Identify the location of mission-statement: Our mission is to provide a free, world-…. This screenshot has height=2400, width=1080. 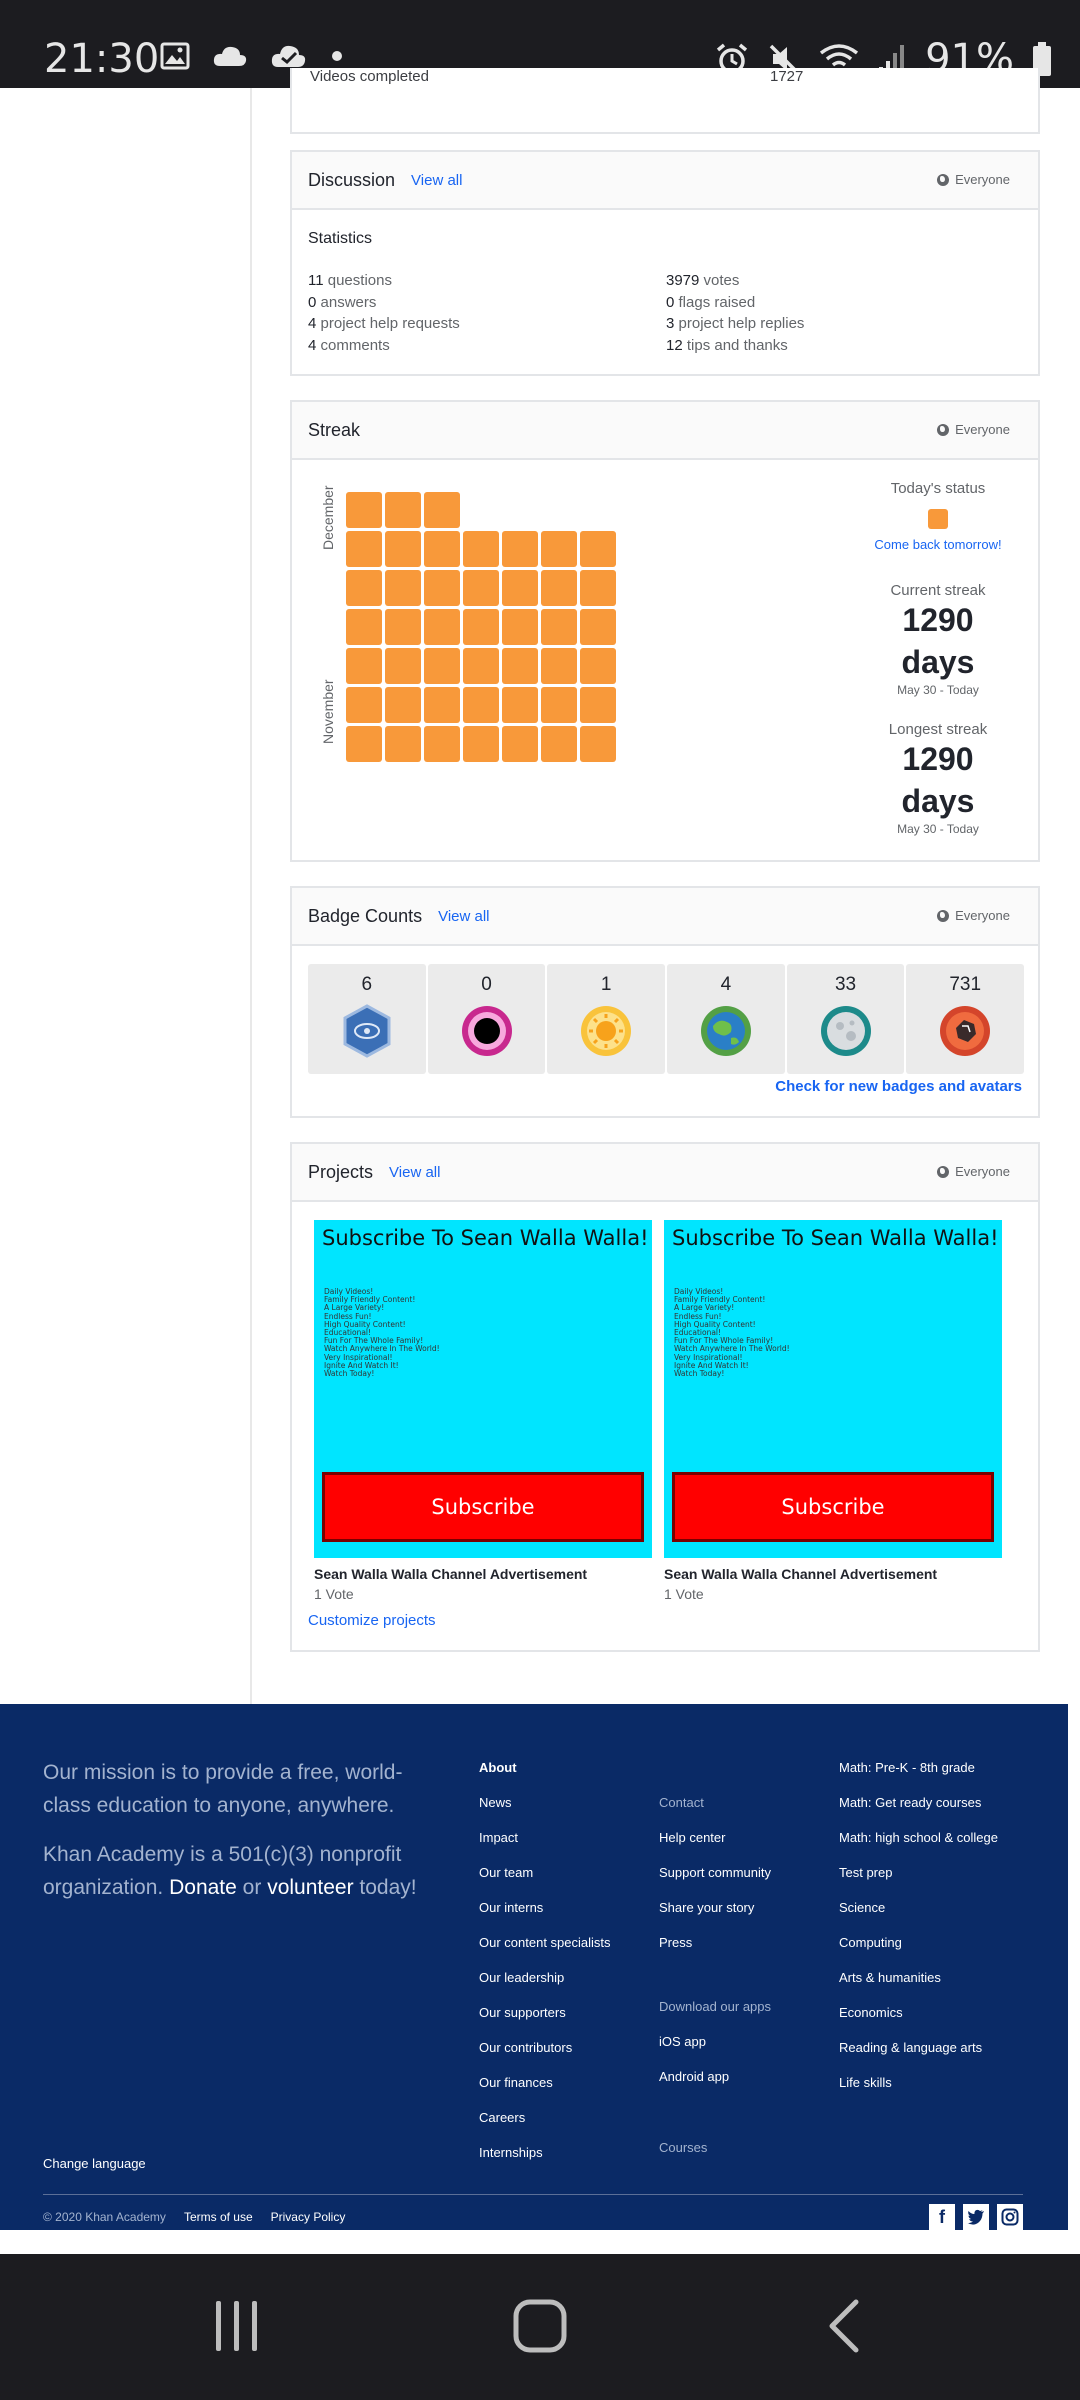
(223, 1789).